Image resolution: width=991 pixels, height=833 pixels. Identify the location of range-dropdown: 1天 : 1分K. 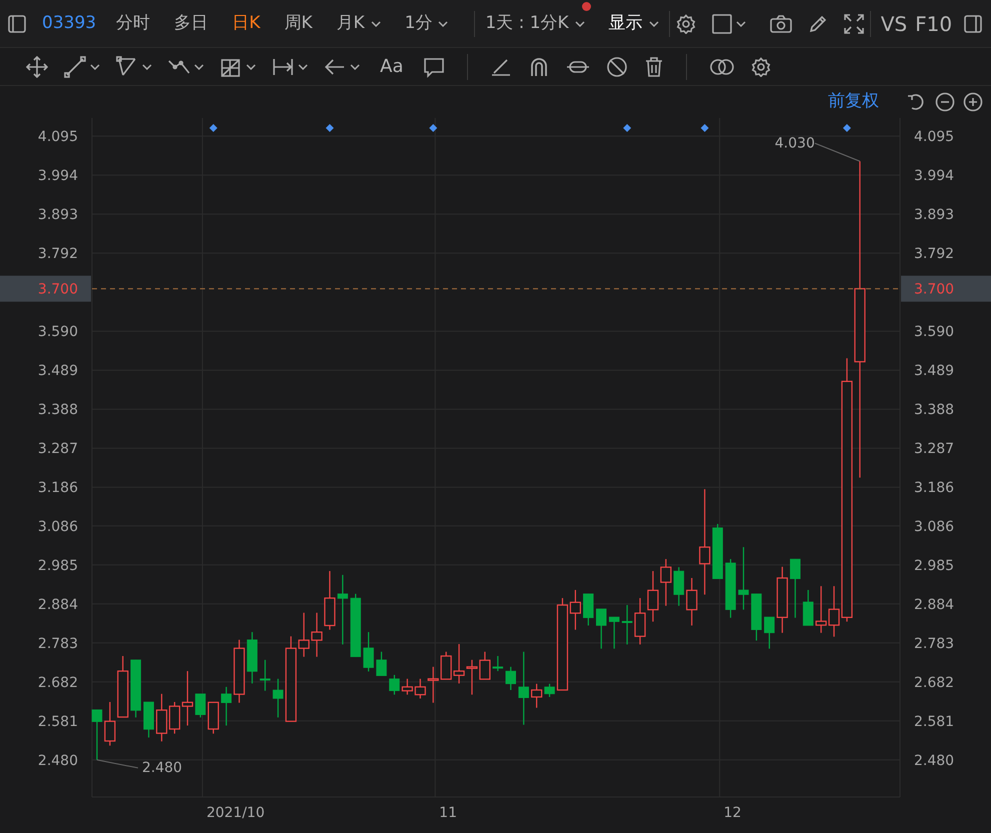
(535, 23).